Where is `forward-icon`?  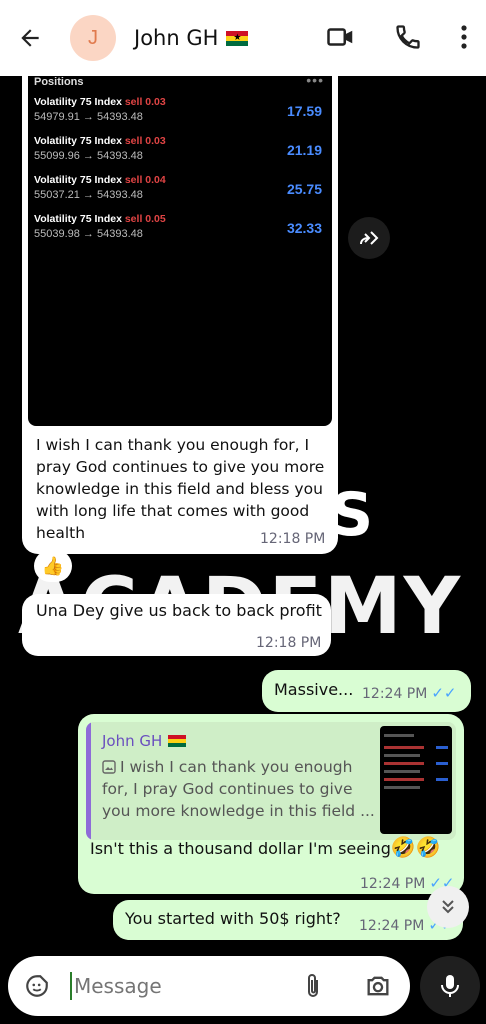
forward-icon is located at coordinates (369, 238).